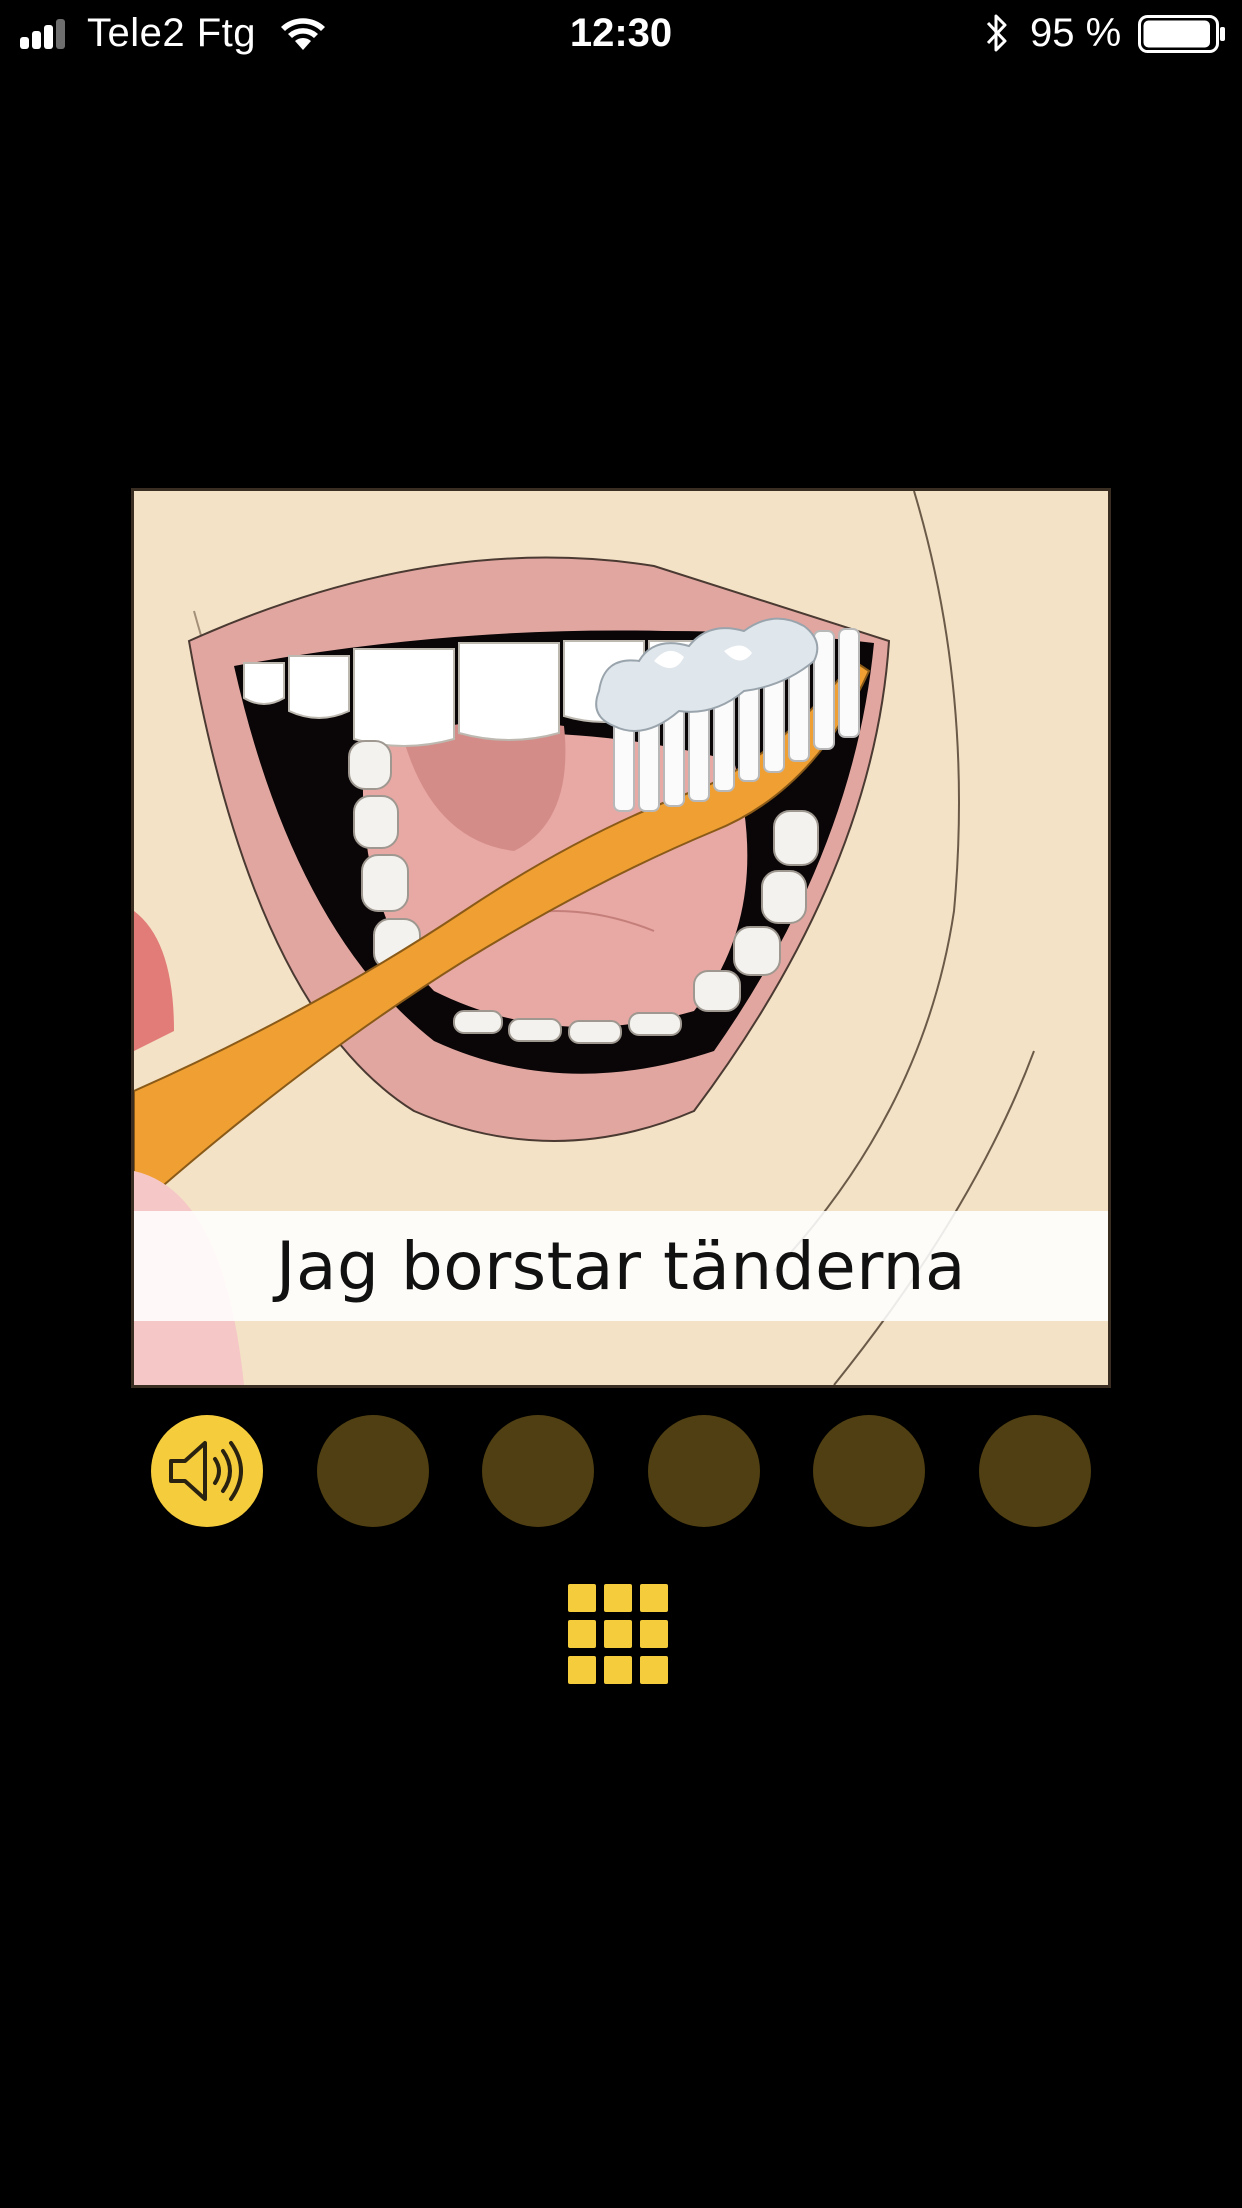 This screenshot has width=1242, height=2208. What do you see at coordinates (1181, 34) in the screenshot?
I see `battery-icon` at bounding box center [1181, 34].